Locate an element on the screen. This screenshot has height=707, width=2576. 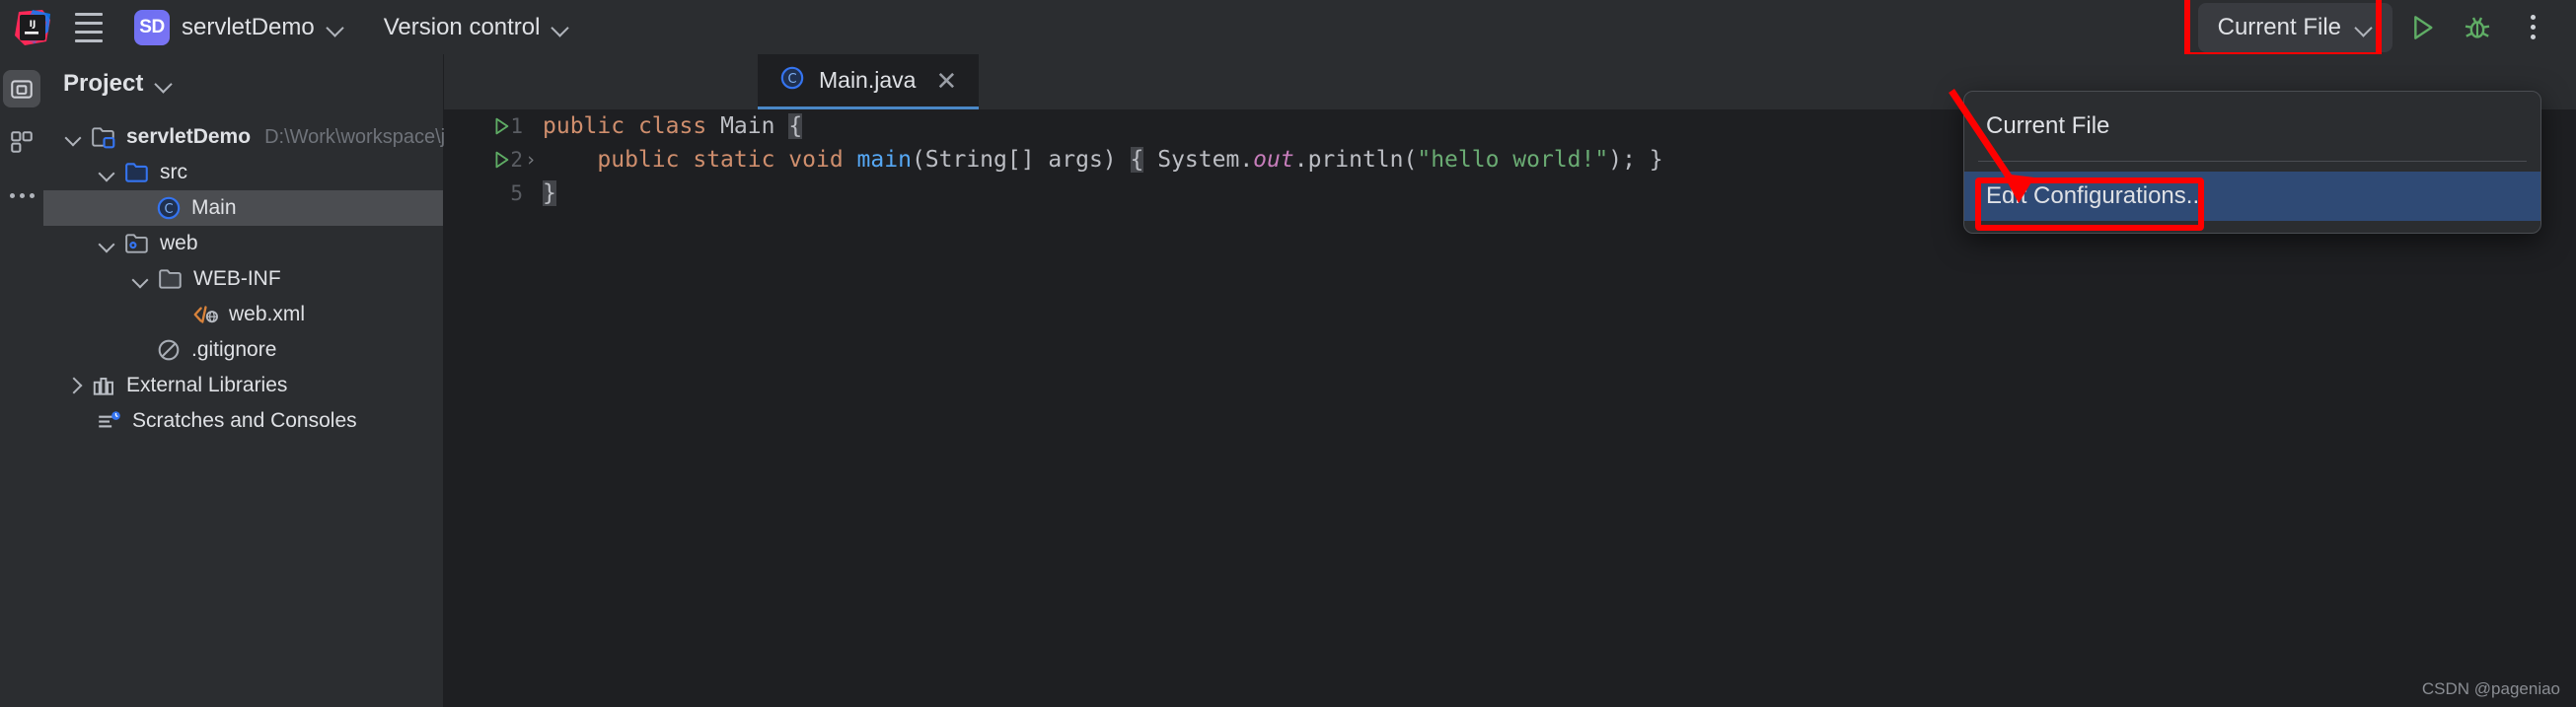
more-vertical-icon is located at coordinates (2533, 27).